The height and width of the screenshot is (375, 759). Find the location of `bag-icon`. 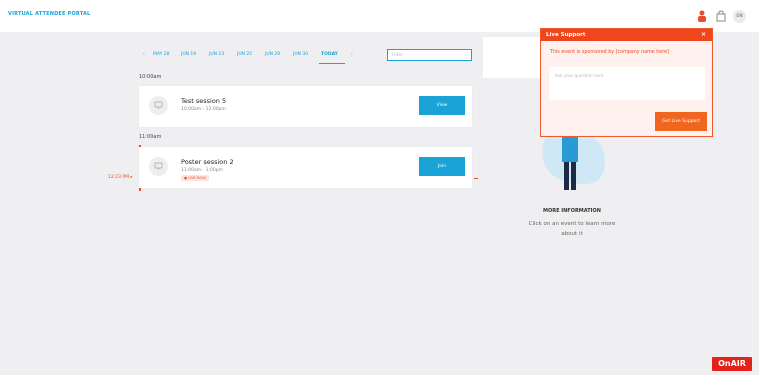

bag-icon is located at coordinates (721, 16).